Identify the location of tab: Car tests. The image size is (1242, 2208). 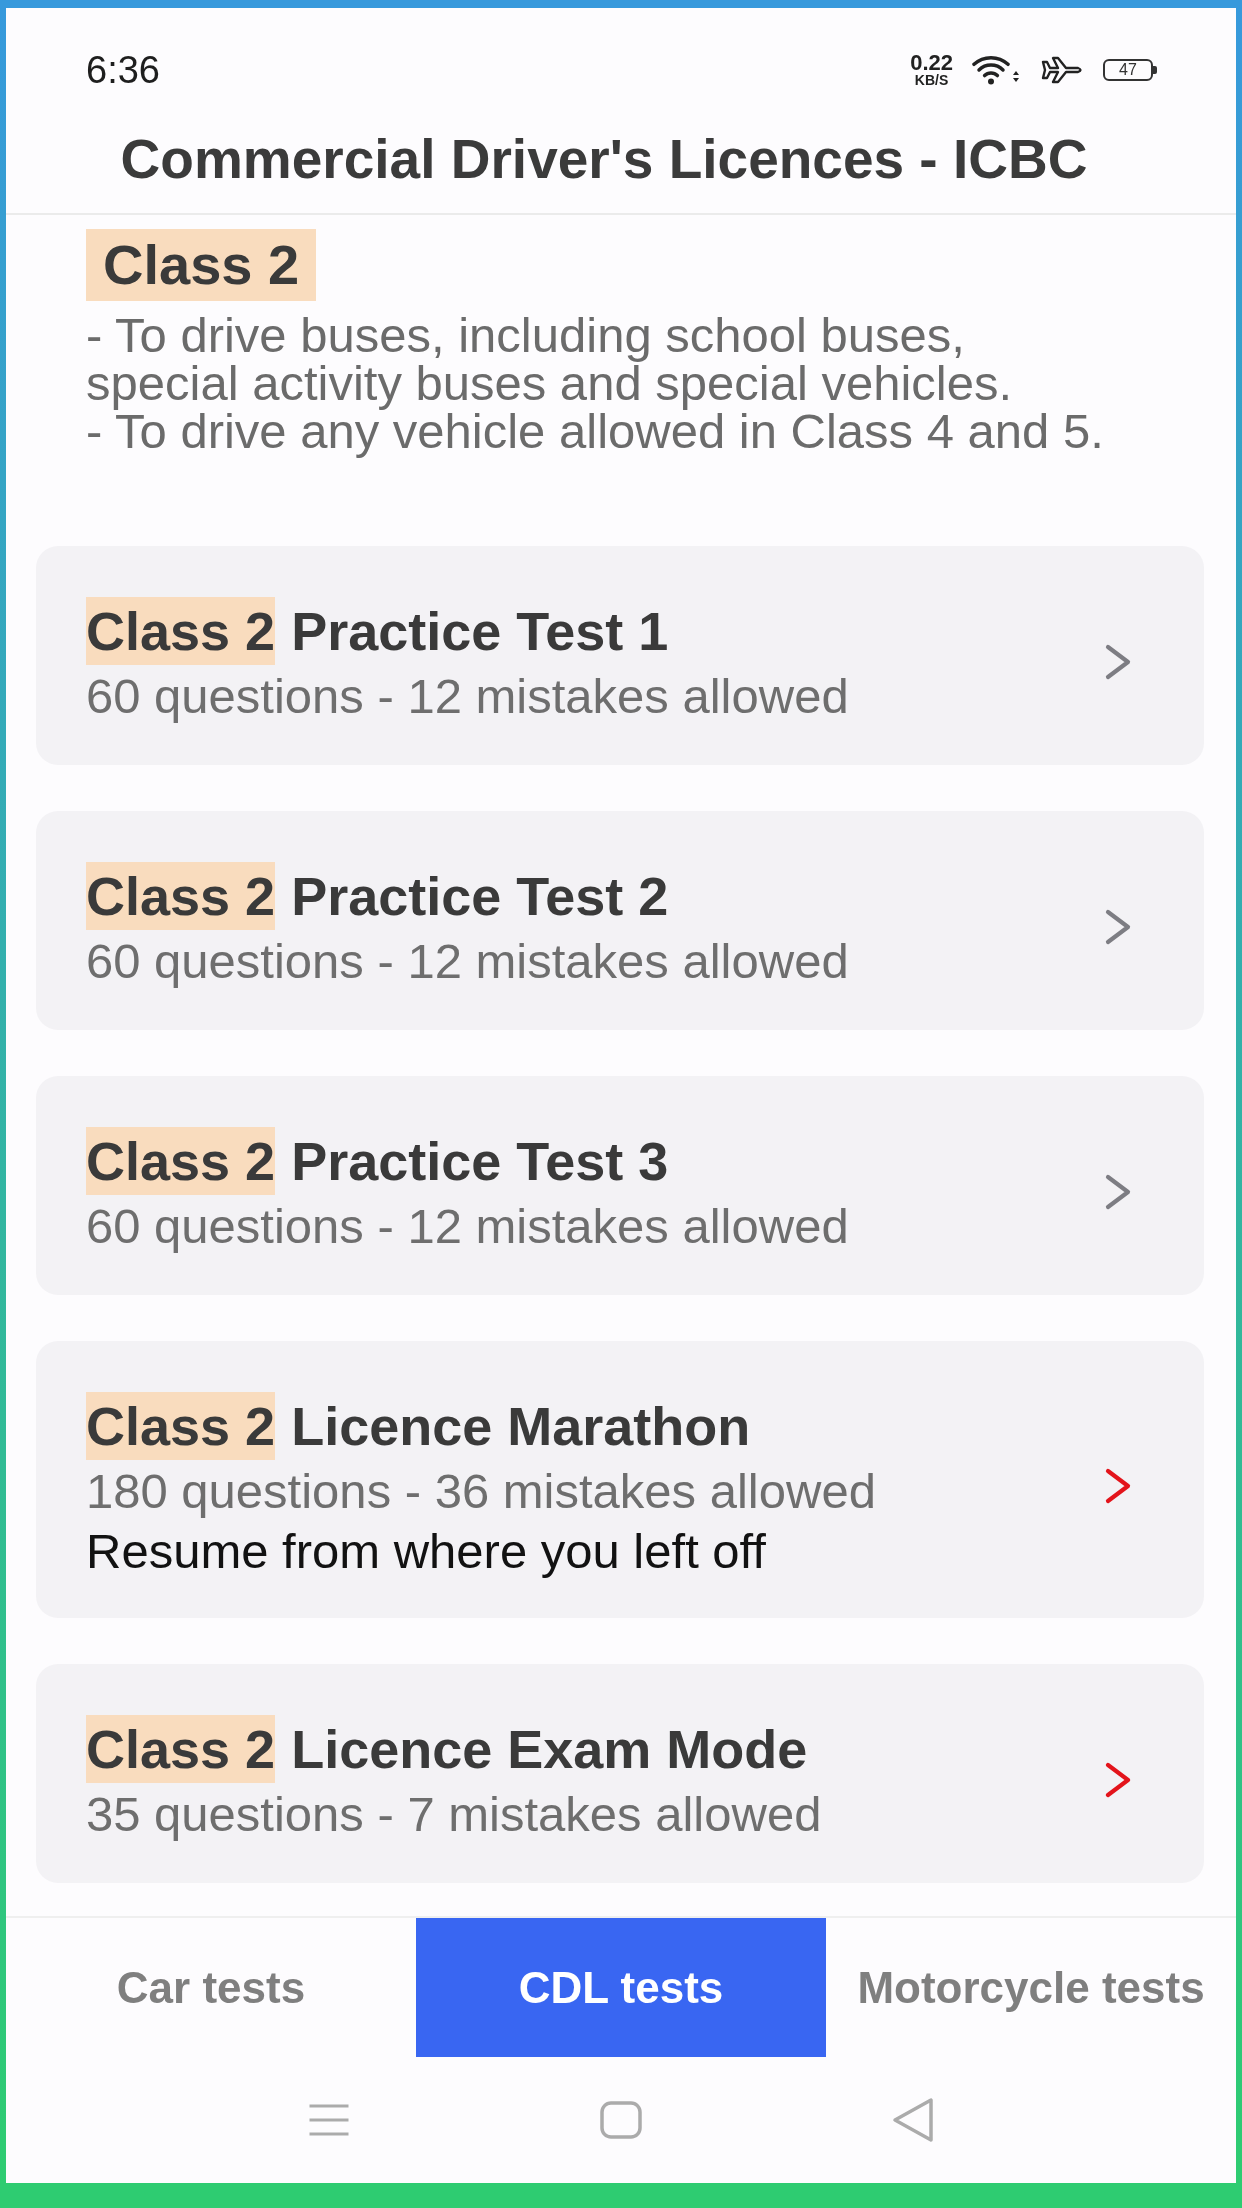
(211, 1987).